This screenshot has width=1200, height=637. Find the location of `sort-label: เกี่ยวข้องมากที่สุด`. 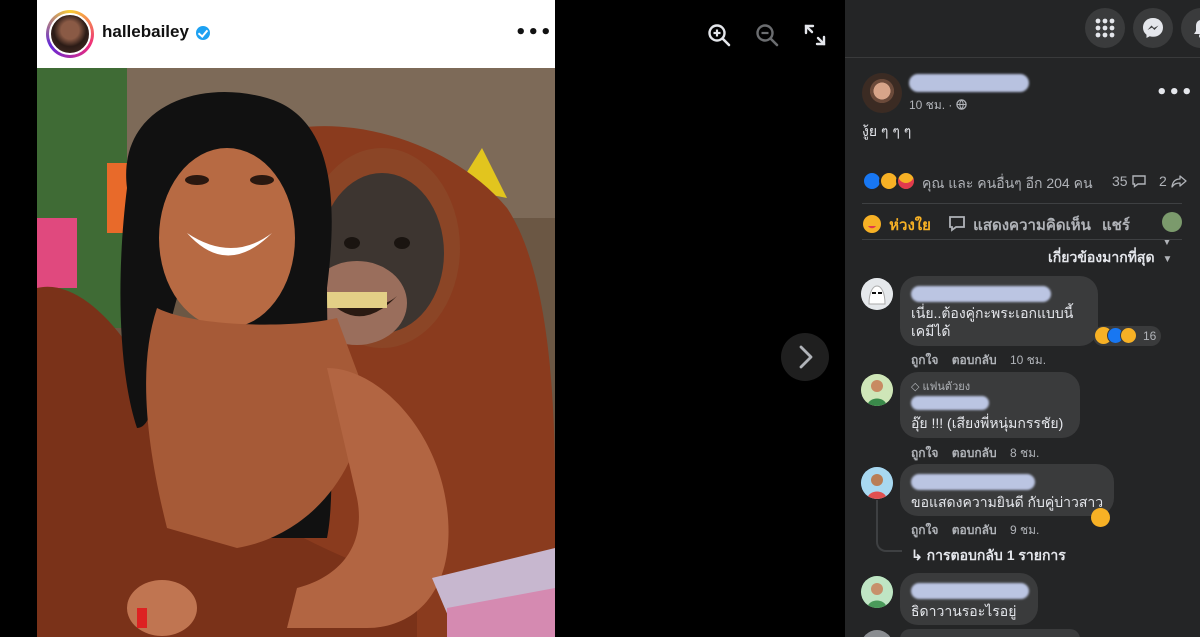

sort-label: เกี่ยวข้องมากที่สุด is located at coordinates (1101, 257).